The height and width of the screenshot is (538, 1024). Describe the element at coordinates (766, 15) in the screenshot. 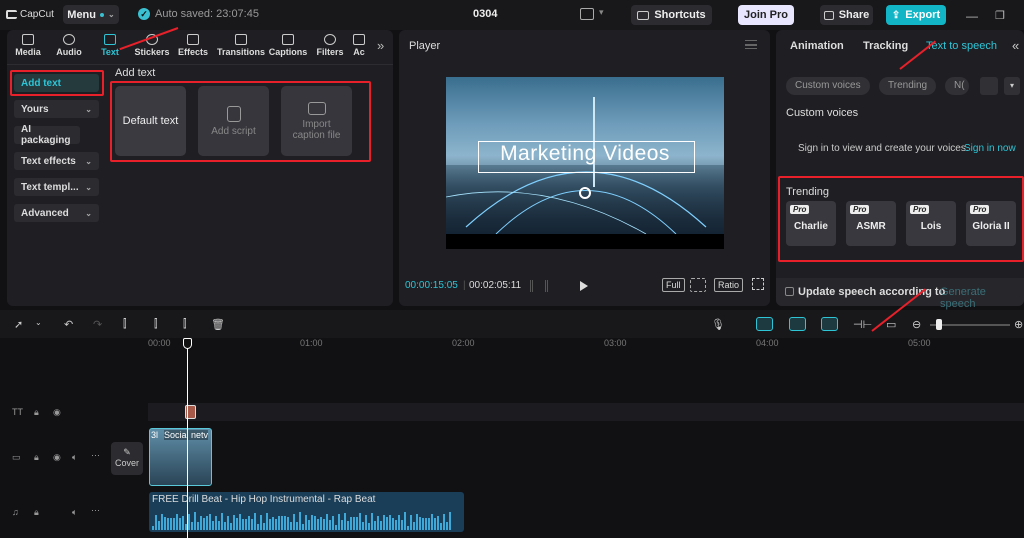

I see `join-pro-button: Join Pro` at that location.